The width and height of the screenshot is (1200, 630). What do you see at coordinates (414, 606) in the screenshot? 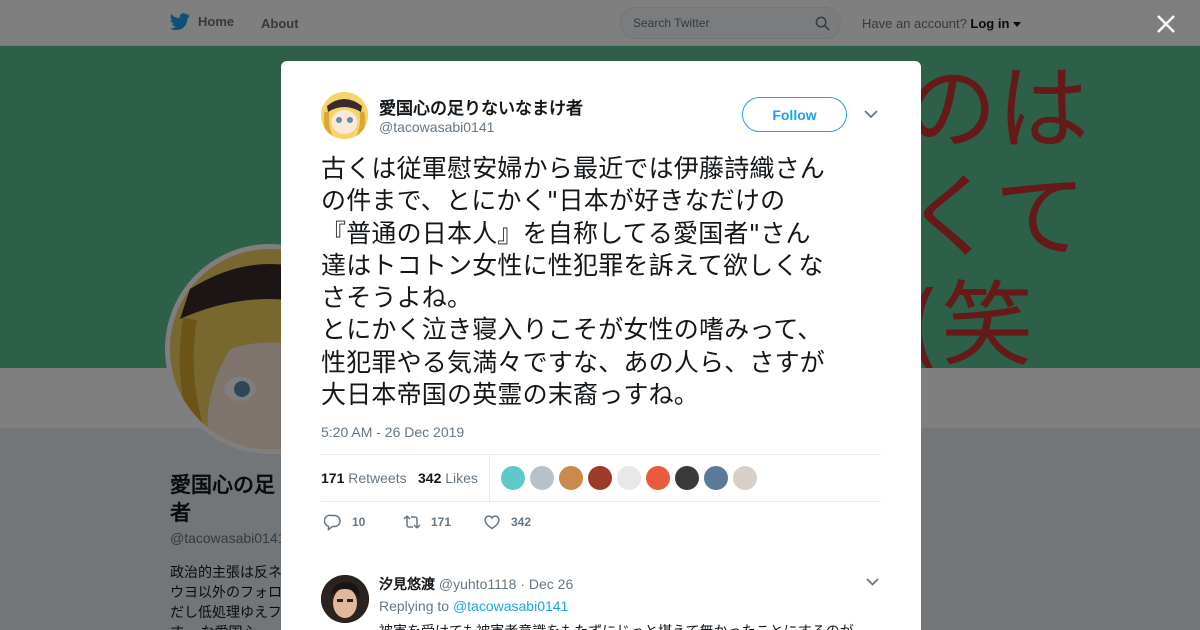
I see `replying-to-prefix: Replying to` at bounding box center [414, 606].